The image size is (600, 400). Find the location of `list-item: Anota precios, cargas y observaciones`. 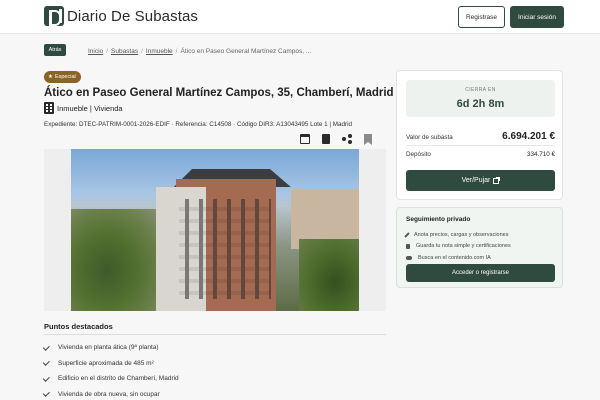

list-item: Anota precios, cargas y observaciones is located at coordinates (457, 235).